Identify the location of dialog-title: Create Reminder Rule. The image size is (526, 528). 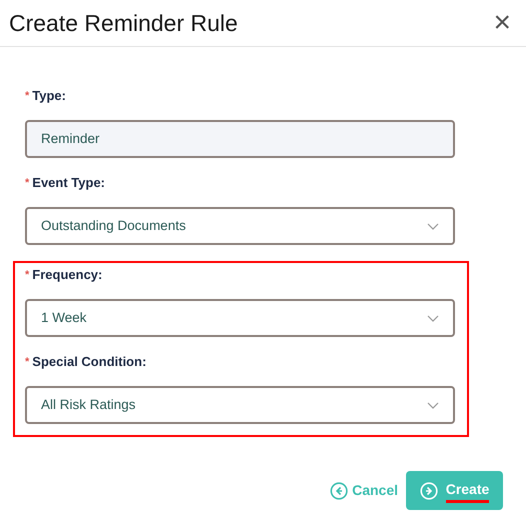
(123, 23).